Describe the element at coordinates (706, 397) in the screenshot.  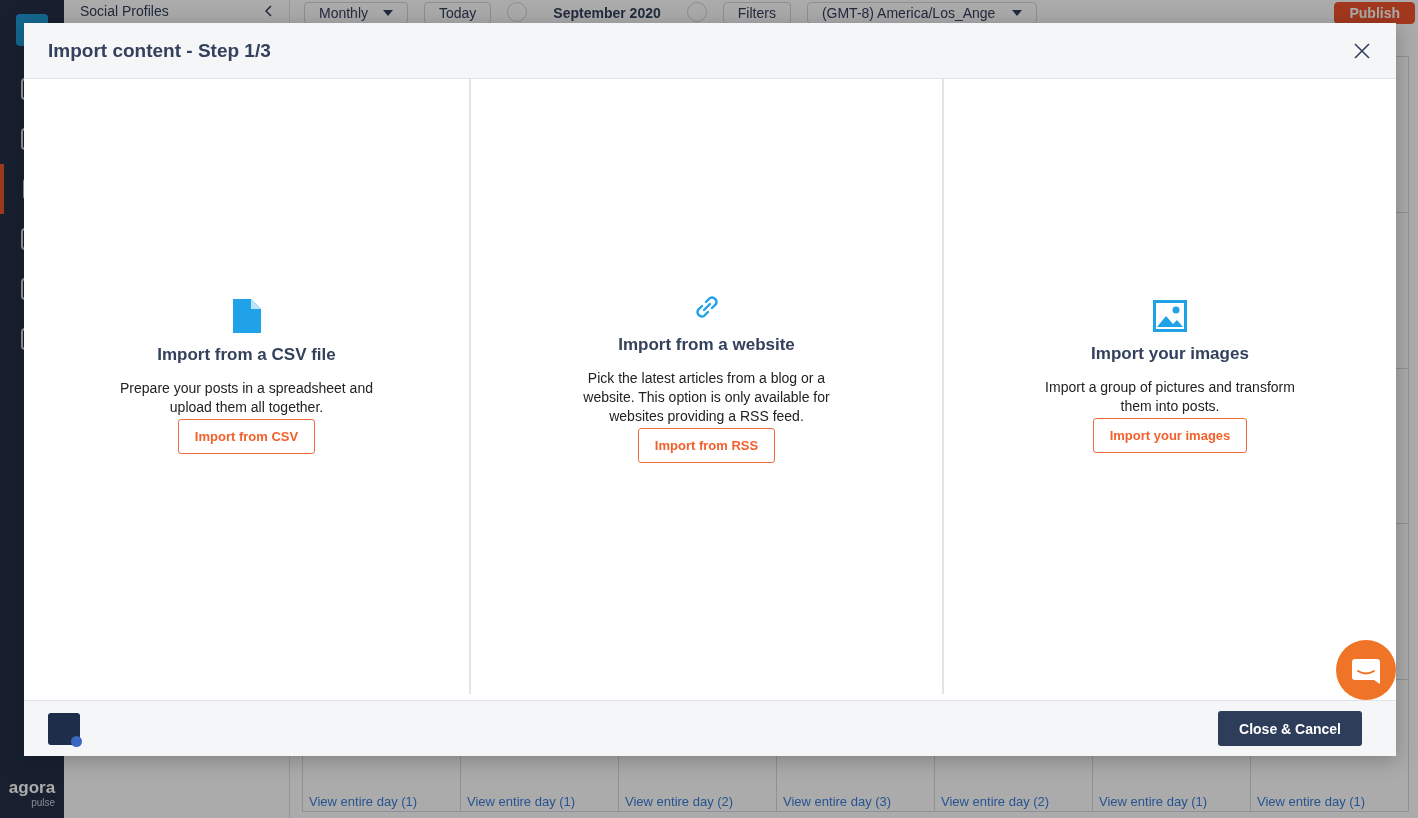
I see `option-description: Pick the latest articles from a blog or a website. This option is only available for websites providing a RSS feed.` at that location.